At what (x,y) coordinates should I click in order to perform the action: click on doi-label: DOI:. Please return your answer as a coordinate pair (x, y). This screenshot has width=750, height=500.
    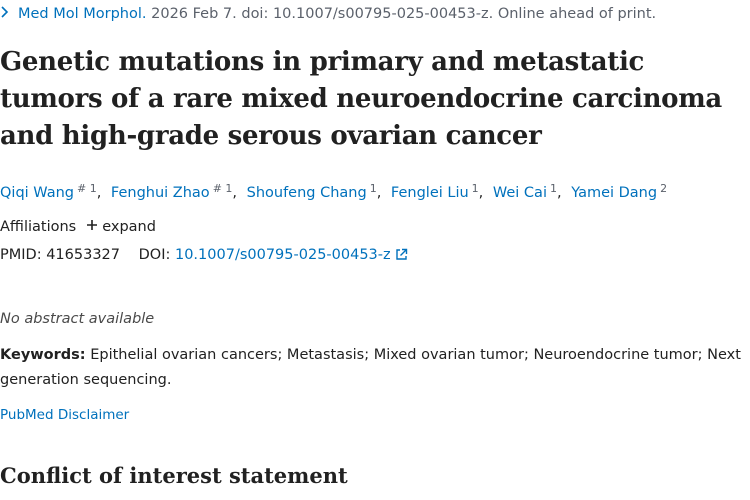
    Looking at the image, I should click on (154, 255).